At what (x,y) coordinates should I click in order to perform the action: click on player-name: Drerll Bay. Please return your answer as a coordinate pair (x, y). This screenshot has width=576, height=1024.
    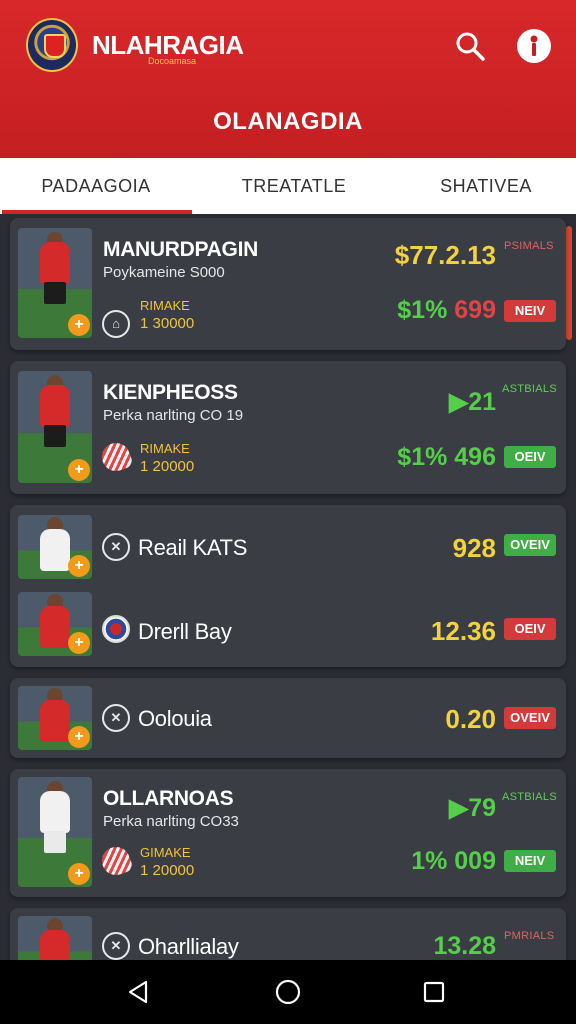
    Looking at the image, I should click on (185, 632).